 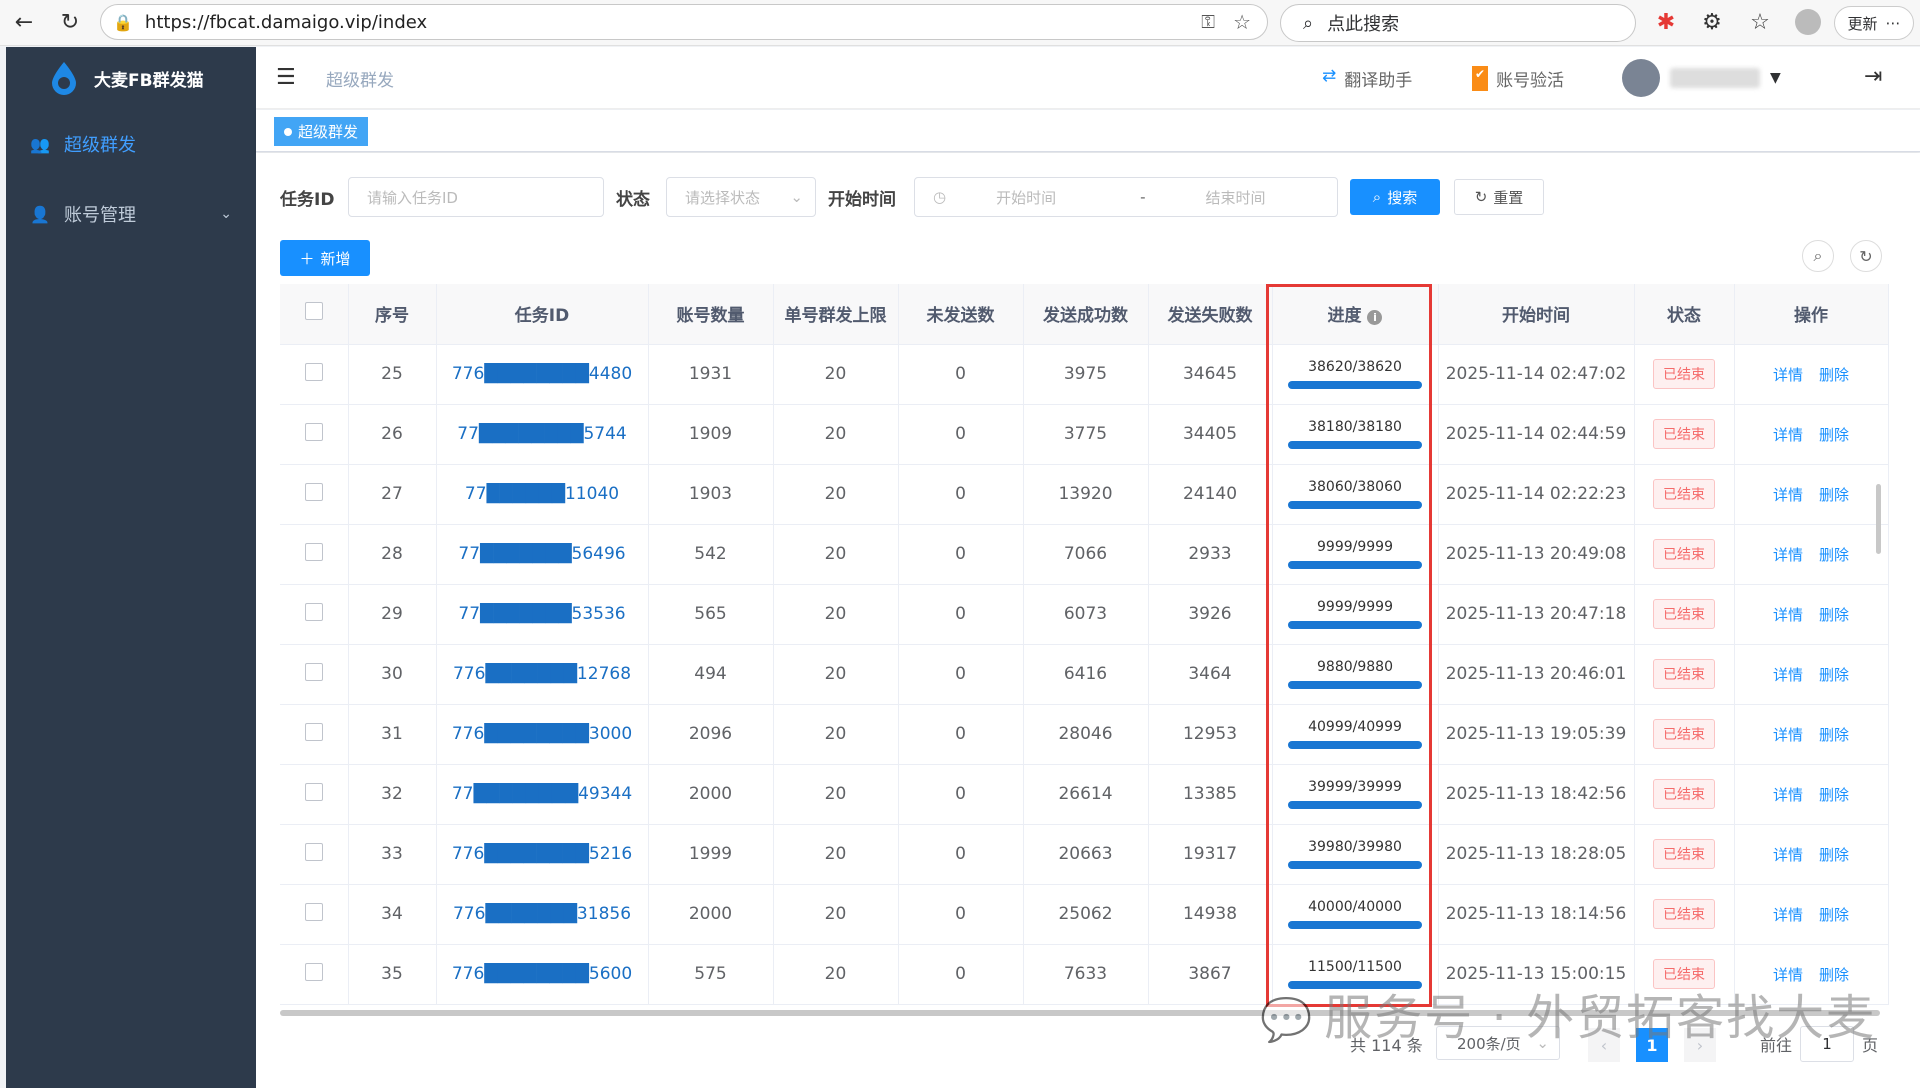 I want to click on vertical-scrollbar, so click(x=1878, y=519).